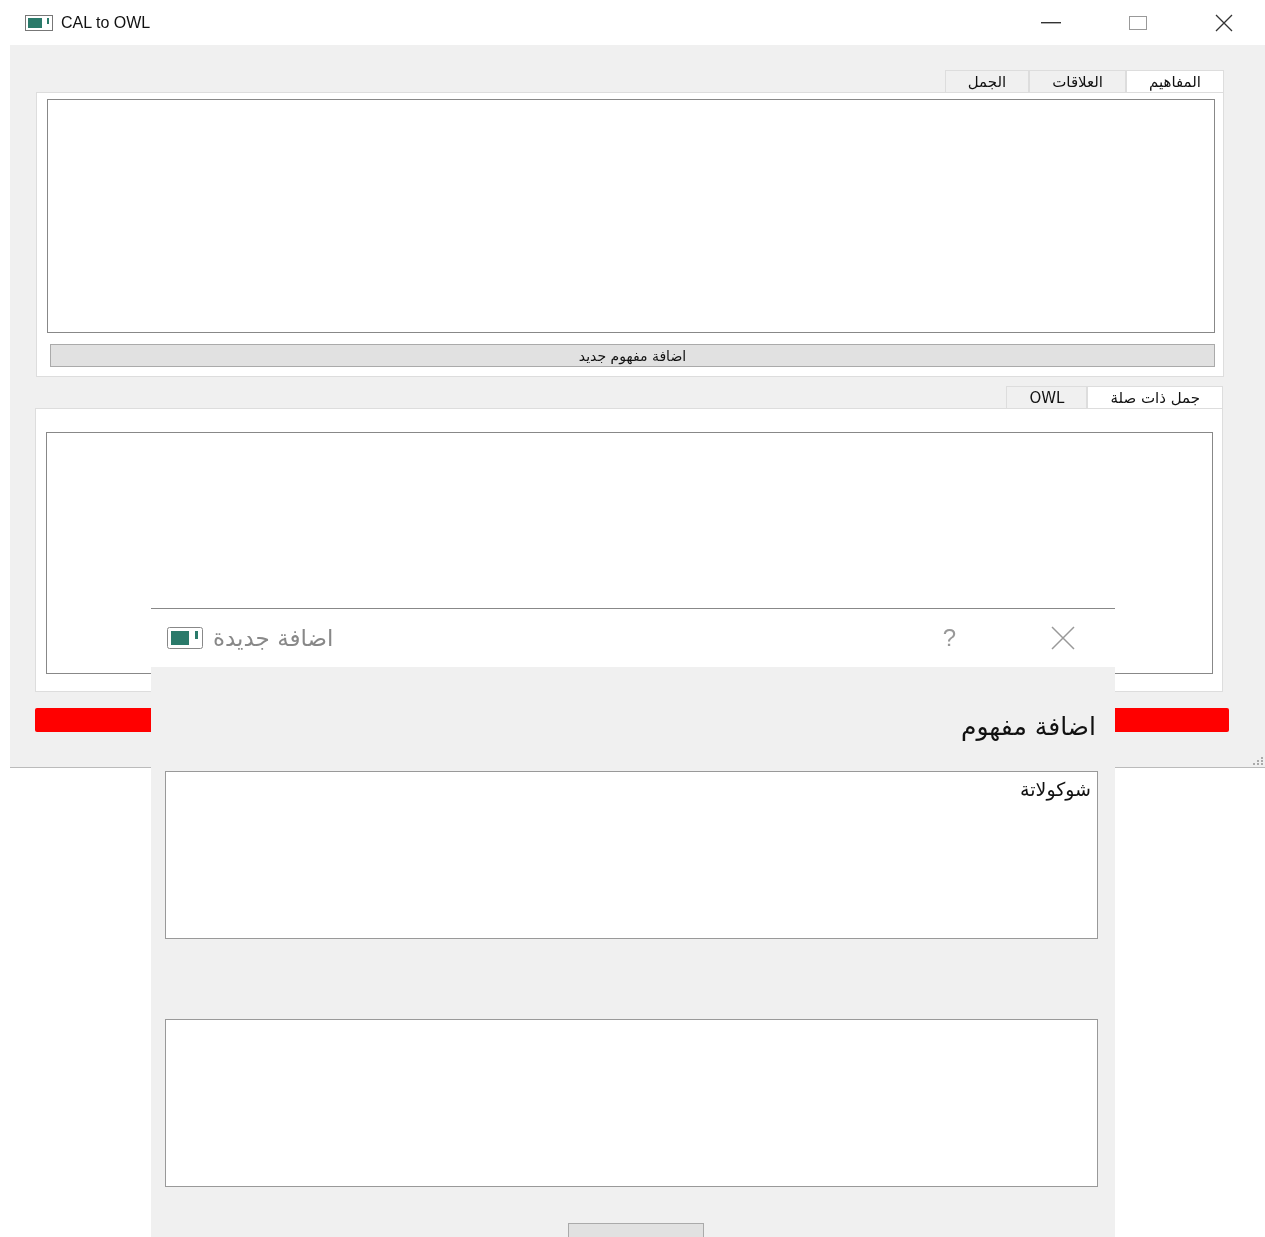 The width and height of the screenshot is (1265, 1237). What do you see at coordinates (631, 1103) in the screenshot?
I see `input-field` at bounding box center [631, 1103].